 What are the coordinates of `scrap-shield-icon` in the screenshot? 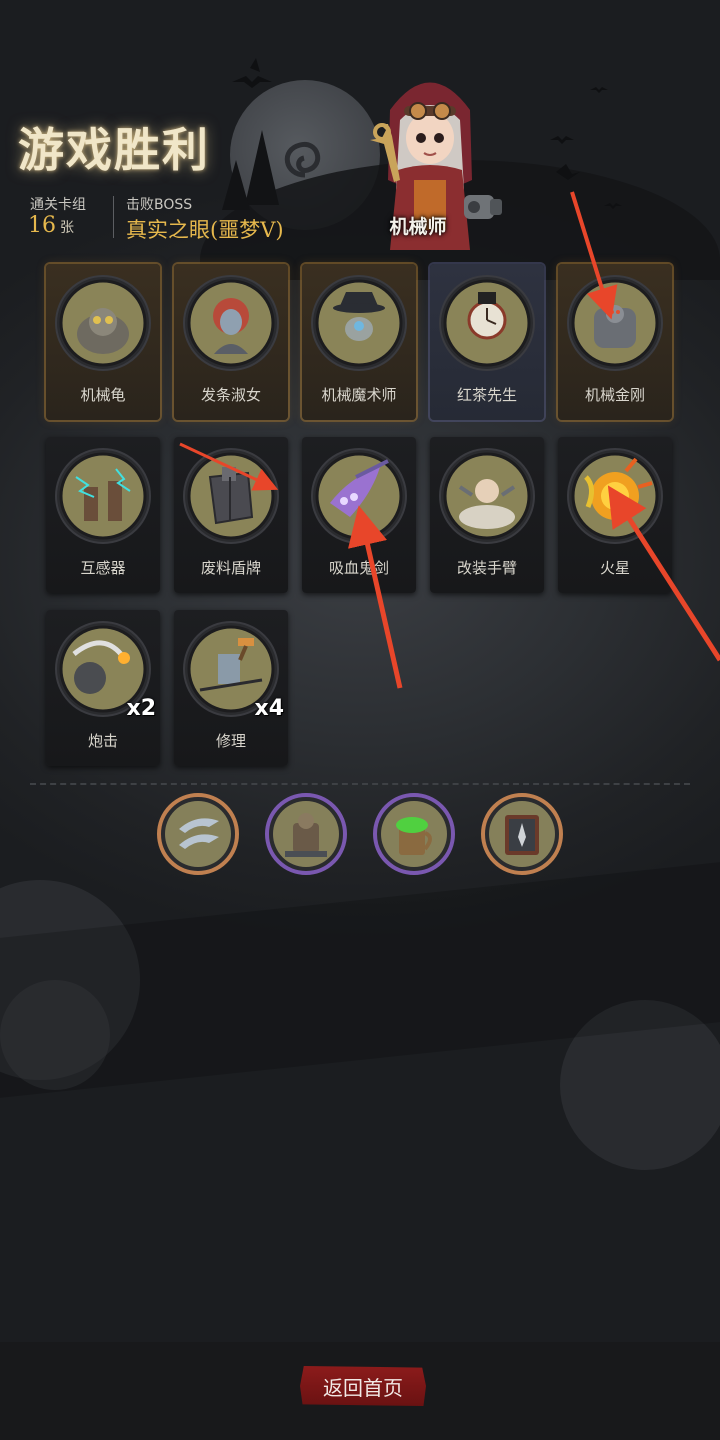 It's located at (231, 496).